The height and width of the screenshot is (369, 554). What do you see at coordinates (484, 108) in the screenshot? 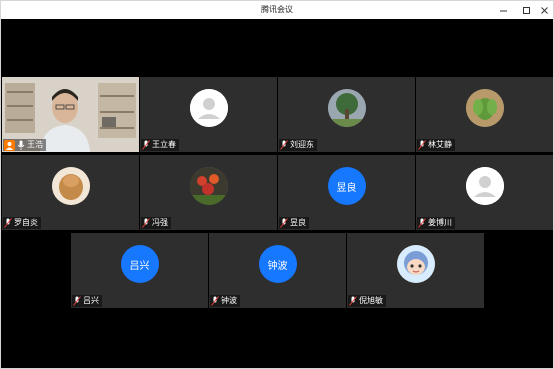
I see `photo-succulent` at bounding box center [484, 108].